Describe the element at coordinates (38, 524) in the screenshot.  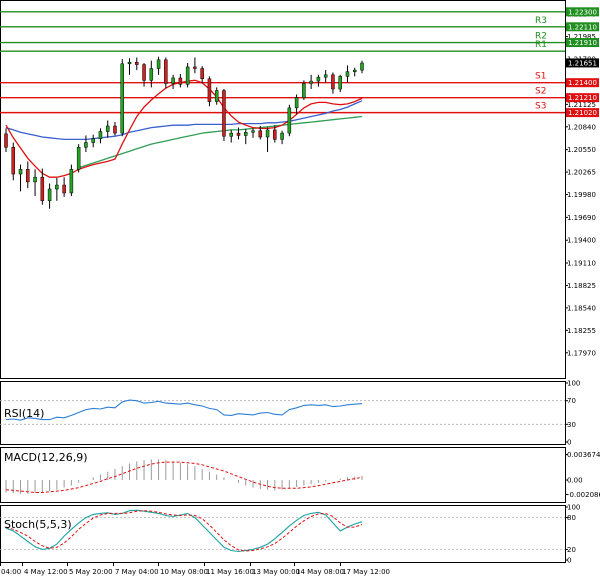
I see `stoch-title: Stoch(5,5,3)` at that location.